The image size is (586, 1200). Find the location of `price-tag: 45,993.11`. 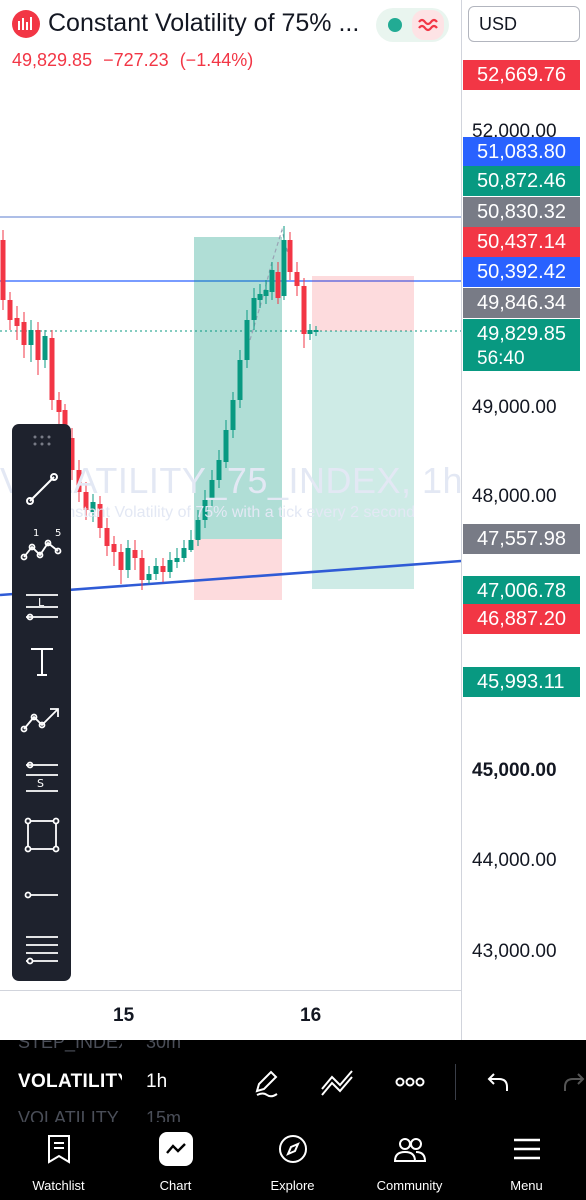

price-tag: 45,993.11 is located at coordinates (521, 682).